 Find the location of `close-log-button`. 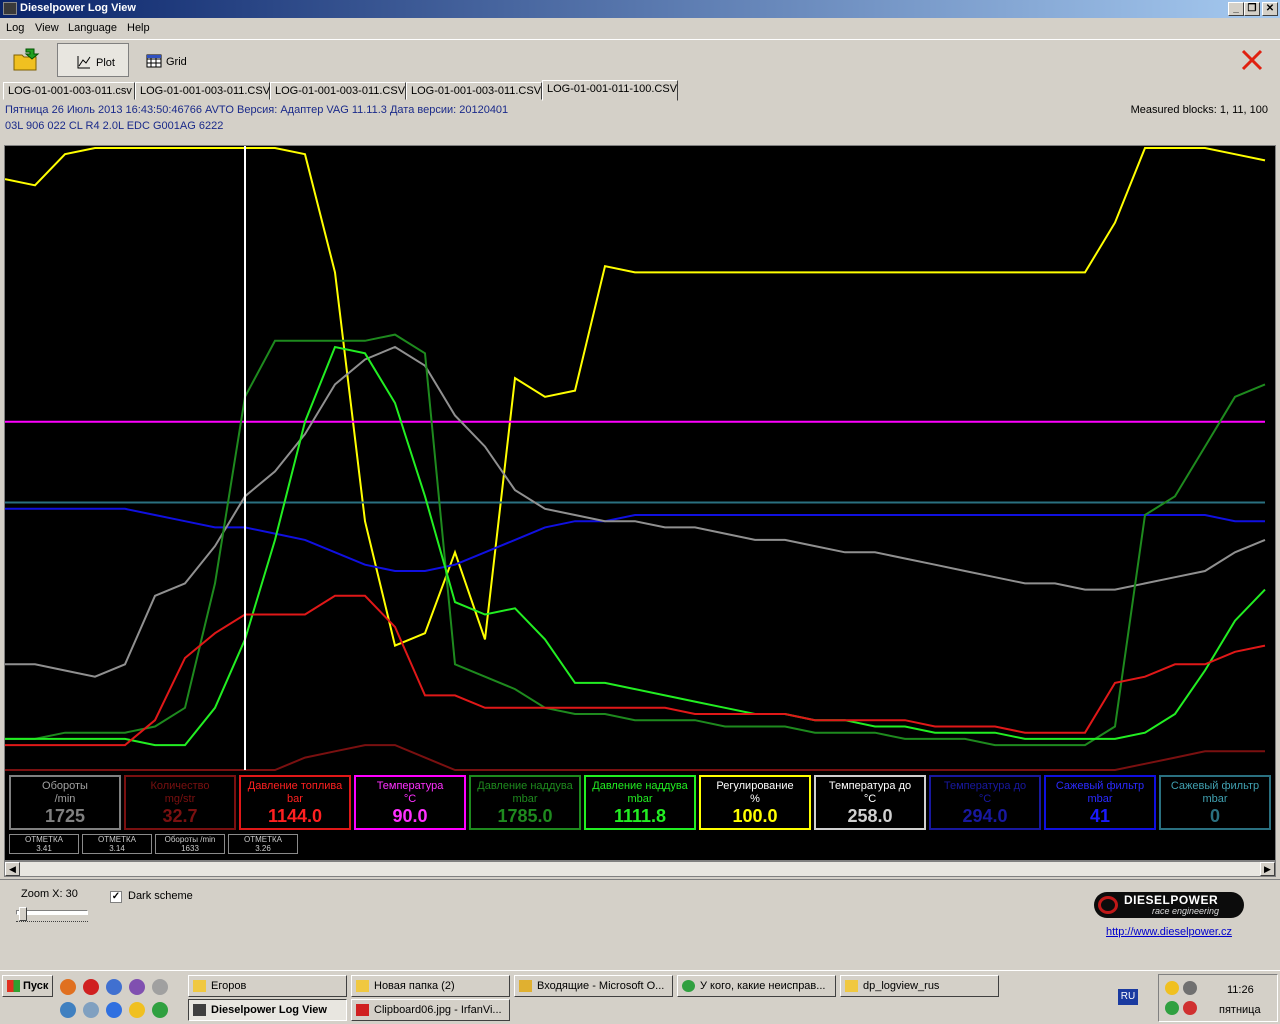

close-log-button is located at coordinates (1252, 60).